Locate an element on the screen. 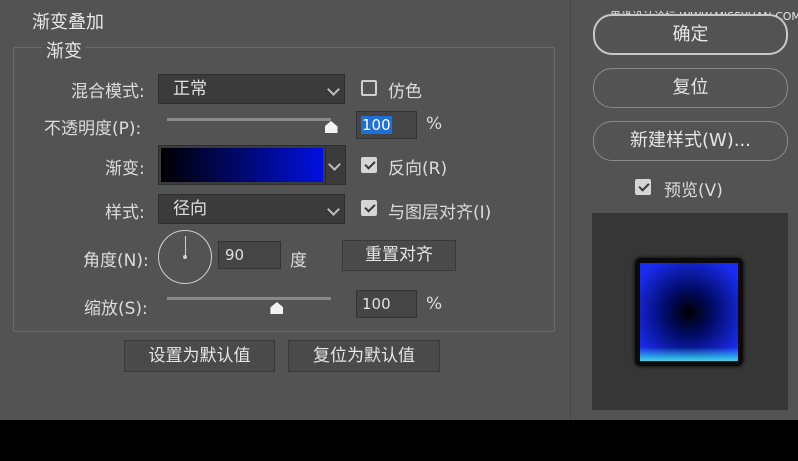 This screenshot has height=461, width=798. opacity-unit: % is located at coordinates (434, 124).